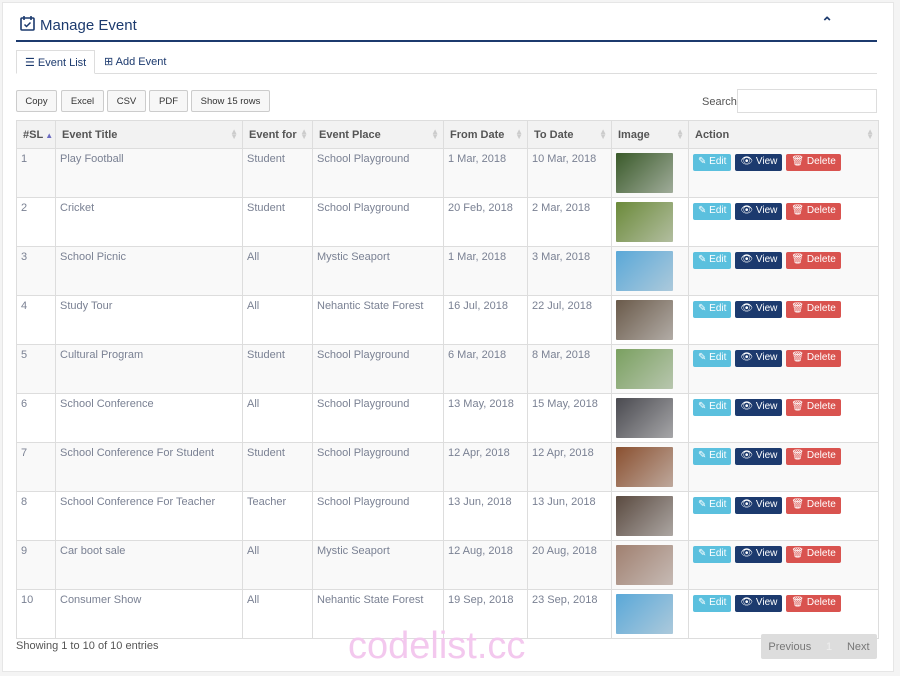  What do you see at coordinates (554, 134) in the screenshot?
I see `column-label: To Date` at bounding box center [554, 134].